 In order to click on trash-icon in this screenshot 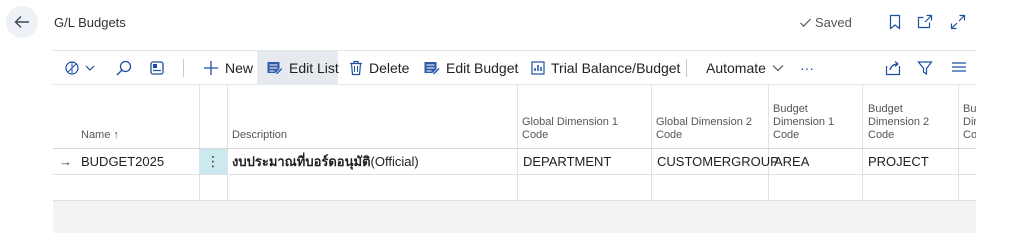, I will do `click(356, 68)`.